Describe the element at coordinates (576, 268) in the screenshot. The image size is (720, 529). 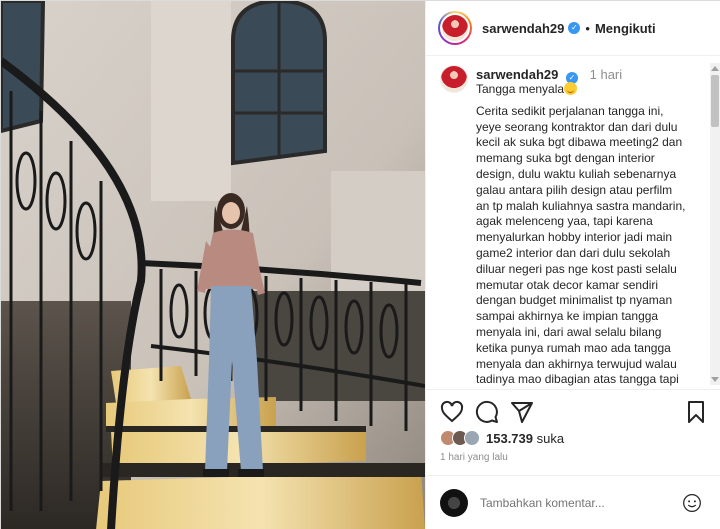
I see `caption-line: diluar negeri pas nge kost pasti selalu` at that location.